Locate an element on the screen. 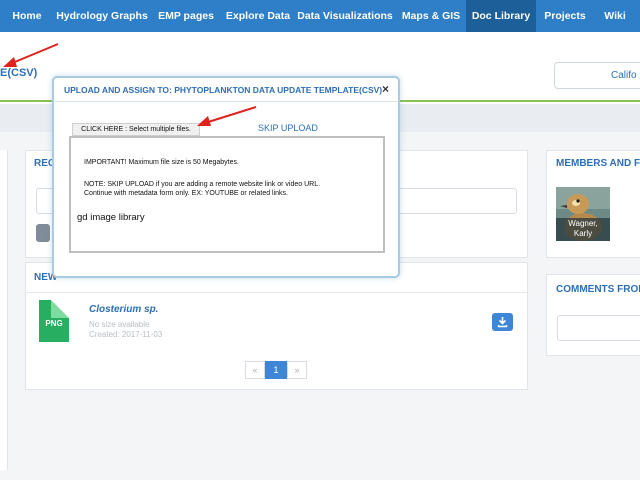  png-file-icon: PNG is located at coordinates (54, 321).